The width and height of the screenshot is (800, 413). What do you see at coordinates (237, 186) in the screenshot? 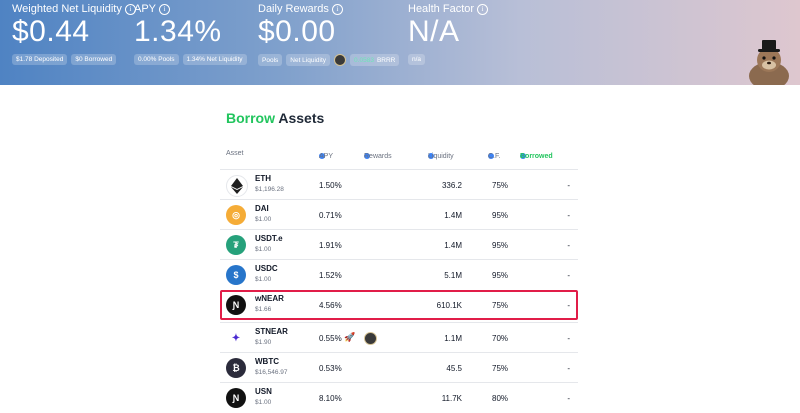
I see `eth-icon` at bounding box center [237, 186].